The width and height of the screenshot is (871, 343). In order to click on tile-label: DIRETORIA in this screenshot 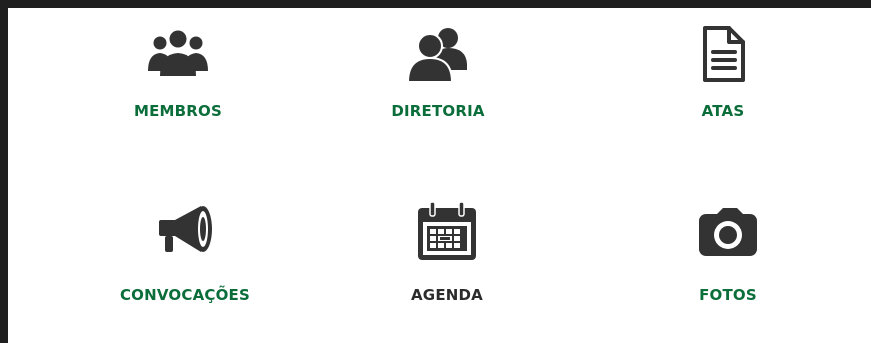, I will do `click(438, 111)`.